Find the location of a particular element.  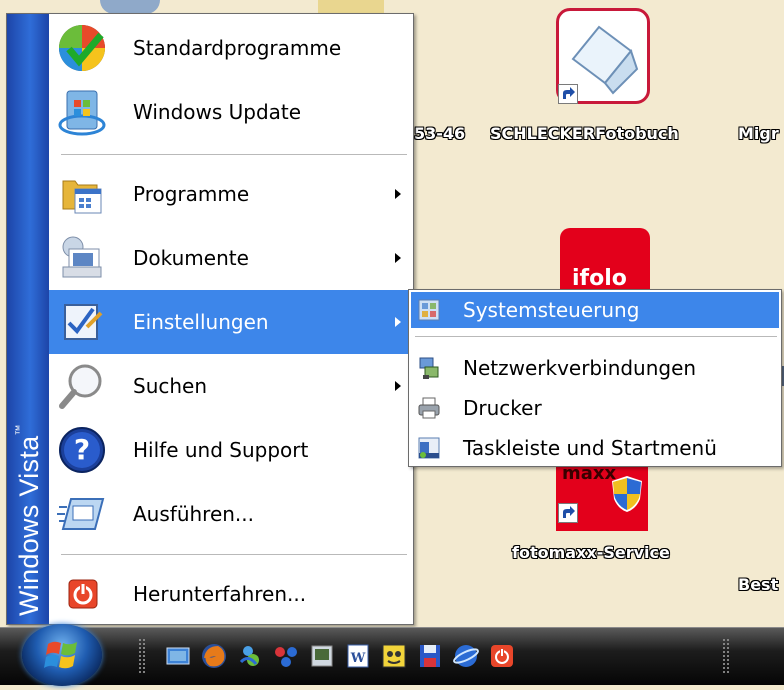

menu-item-programme: Programme is located at coordinates (231, 194).